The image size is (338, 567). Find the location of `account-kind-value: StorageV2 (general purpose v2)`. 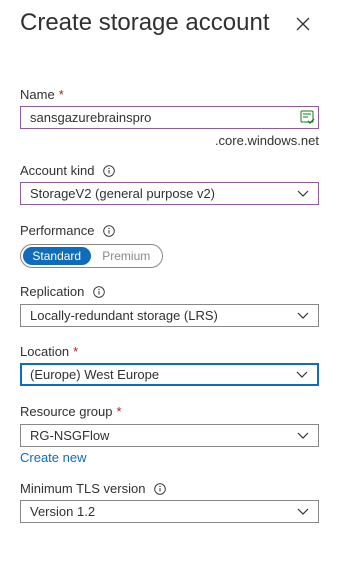

account-kind-value: StorageV2 (general purpose v2) is located at coordinates (123, 193).